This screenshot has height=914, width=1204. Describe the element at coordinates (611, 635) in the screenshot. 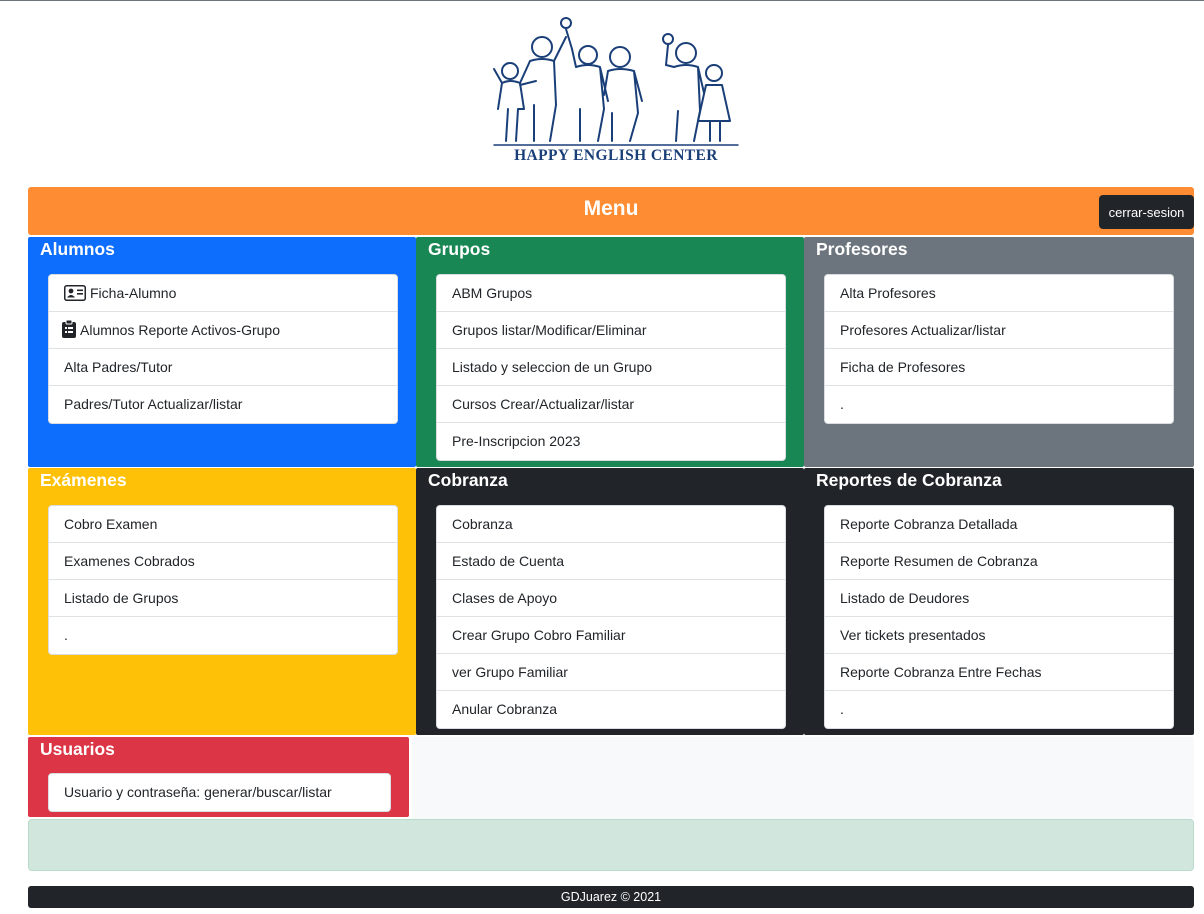

I see `menu-item-crear-grupo-familiar: Crear Grupo Cobro Familiar` at that location.